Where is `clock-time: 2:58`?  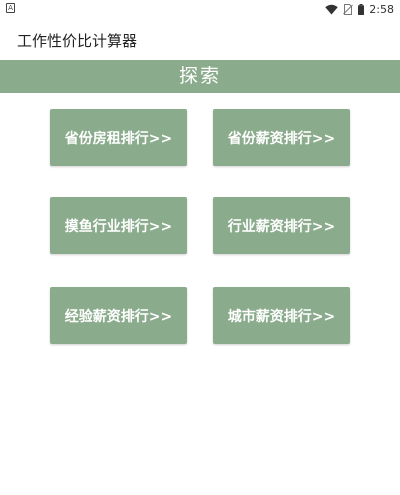
clock-time: 2:58 is located at coordinates (381, 9).